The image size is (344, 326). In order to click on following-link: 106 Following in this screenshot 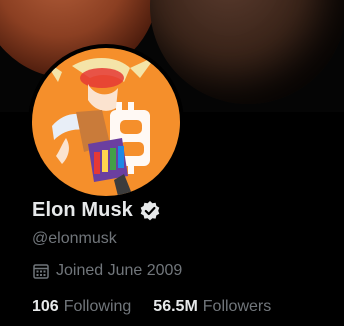, I will do `click(81, 307)`.